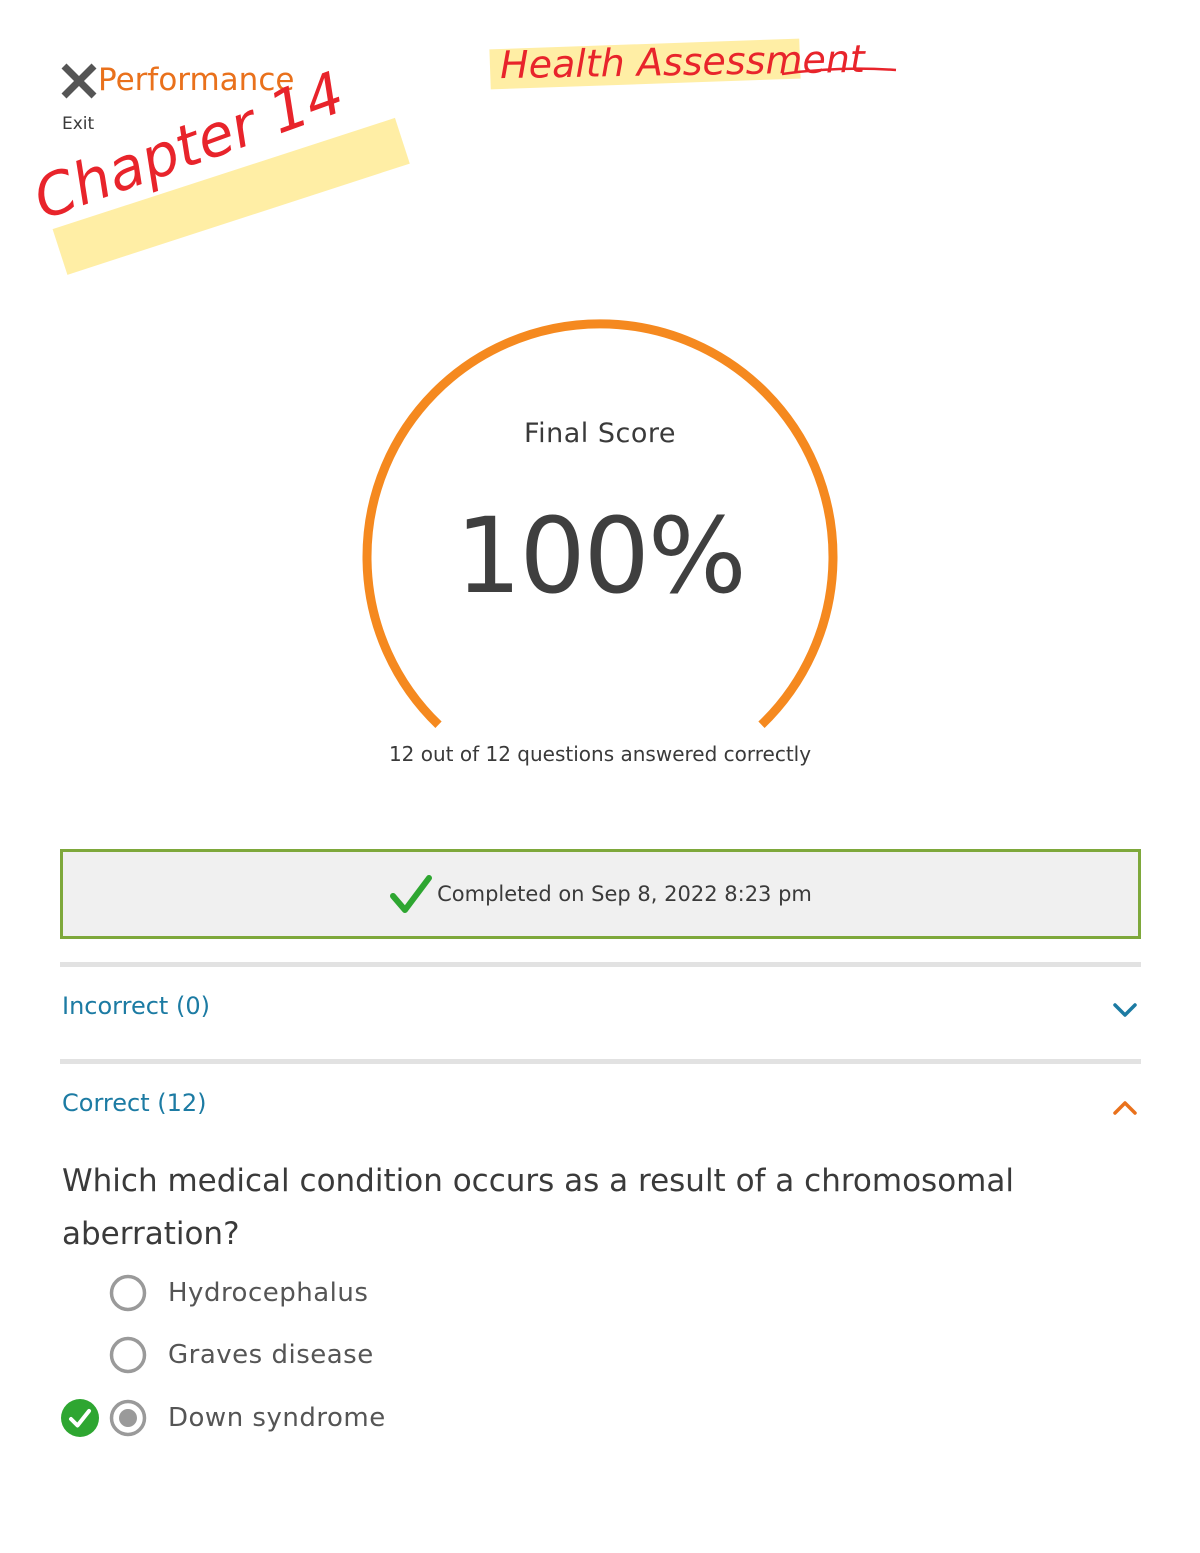 The height and width of the screenshot is (1553, 1200). I want to click on answer-option: Down syndrome, so click(247, 1418).